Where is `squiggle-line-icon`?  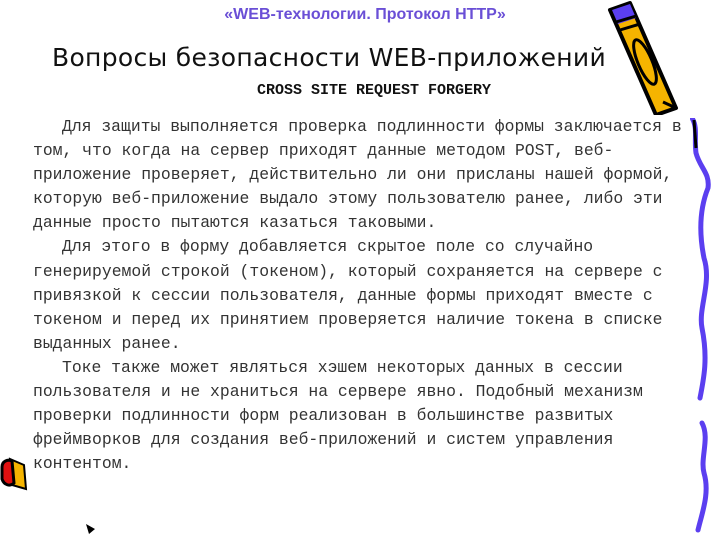 squiggle-line-icon is located at coordinates (700, 325).